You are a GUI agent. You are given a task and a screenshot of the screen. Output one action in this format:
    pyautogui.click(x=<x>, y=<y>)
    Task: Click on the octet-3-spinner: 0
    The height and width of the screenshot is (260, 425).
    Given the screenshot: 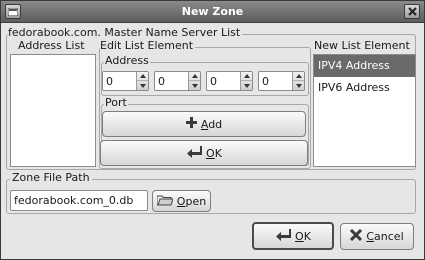 What is the action you would take?
    pyautogui.click(x=229, y=81)
    